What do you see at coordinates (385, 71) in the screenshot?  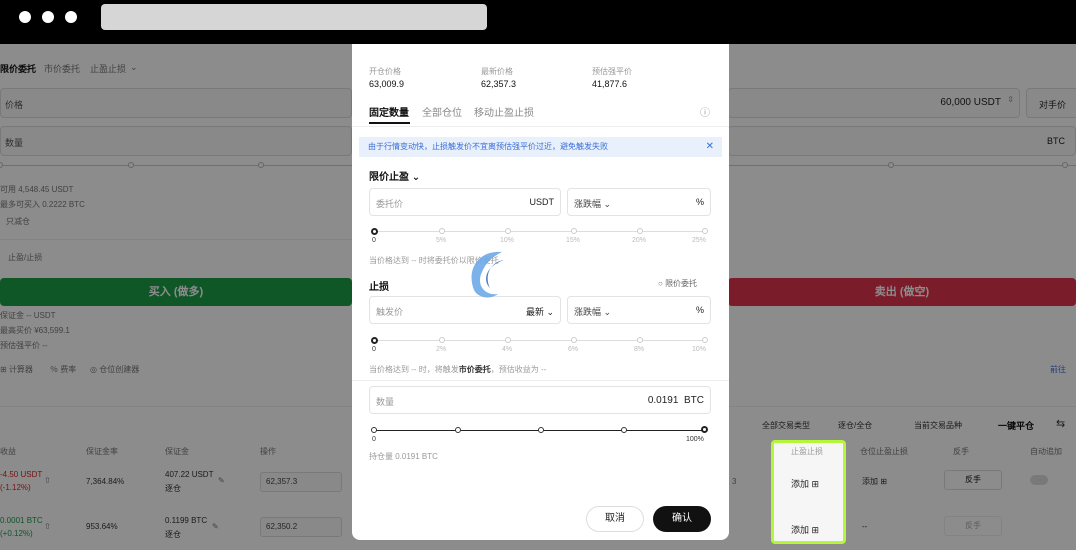 I see `open-price-label: 开仓价格` at bounding box center [385, 71].